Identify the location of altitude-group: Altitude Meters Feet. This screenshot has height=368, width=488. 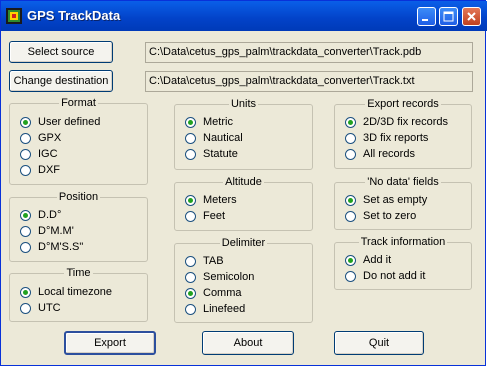
(243, 203).